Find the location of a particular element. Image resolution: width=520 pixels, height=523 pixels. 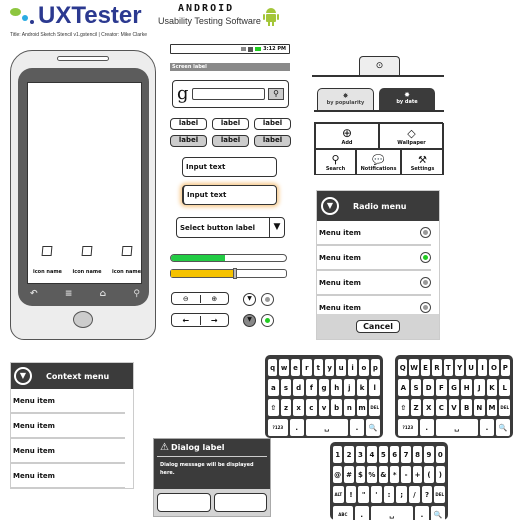

key: W is located at coordinates (414, 367).